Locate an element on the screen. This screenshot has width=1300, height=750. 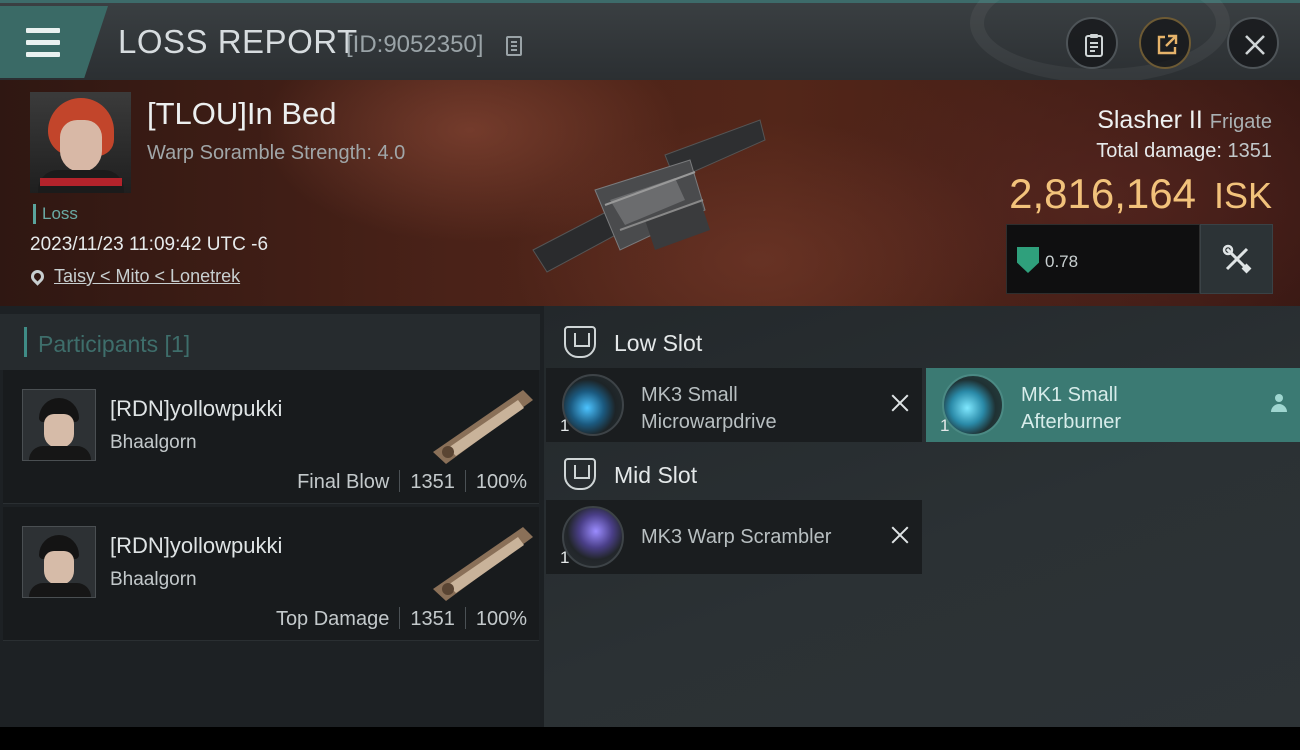
page-title: LOSS REPORT is located at coordinates (238, 41).